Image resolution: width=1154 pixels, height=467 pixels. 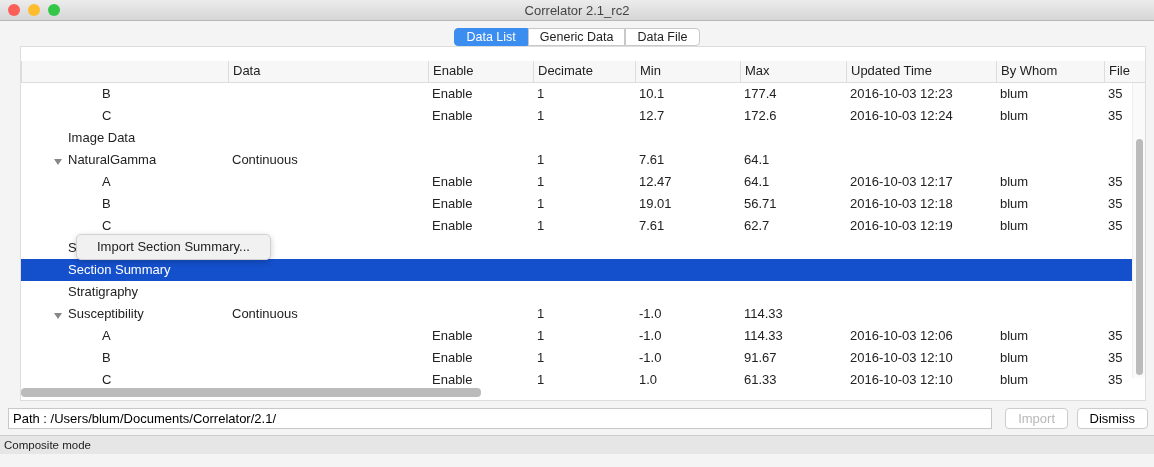 What do you see at coordinates (14, 10) in the screenshot?
I see `close-button` at bounding box center [14, 10].